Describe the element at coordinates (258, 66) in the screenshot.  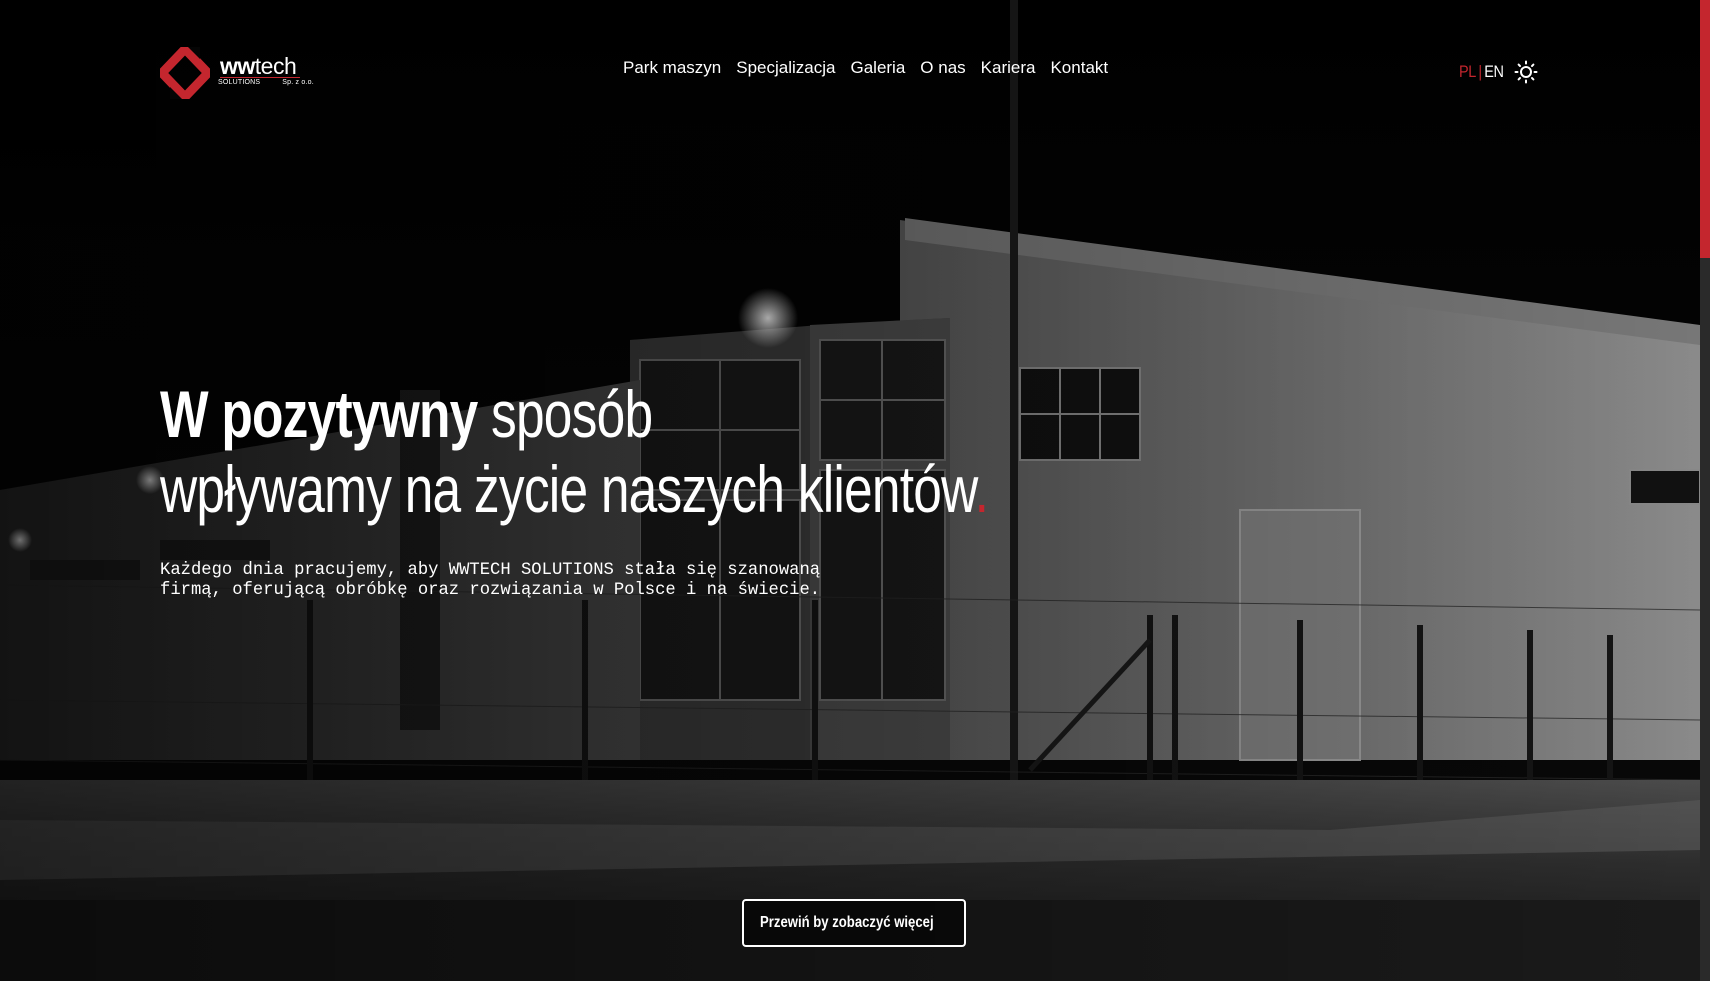
I see `logo-wordmark: wwtech` at that location.